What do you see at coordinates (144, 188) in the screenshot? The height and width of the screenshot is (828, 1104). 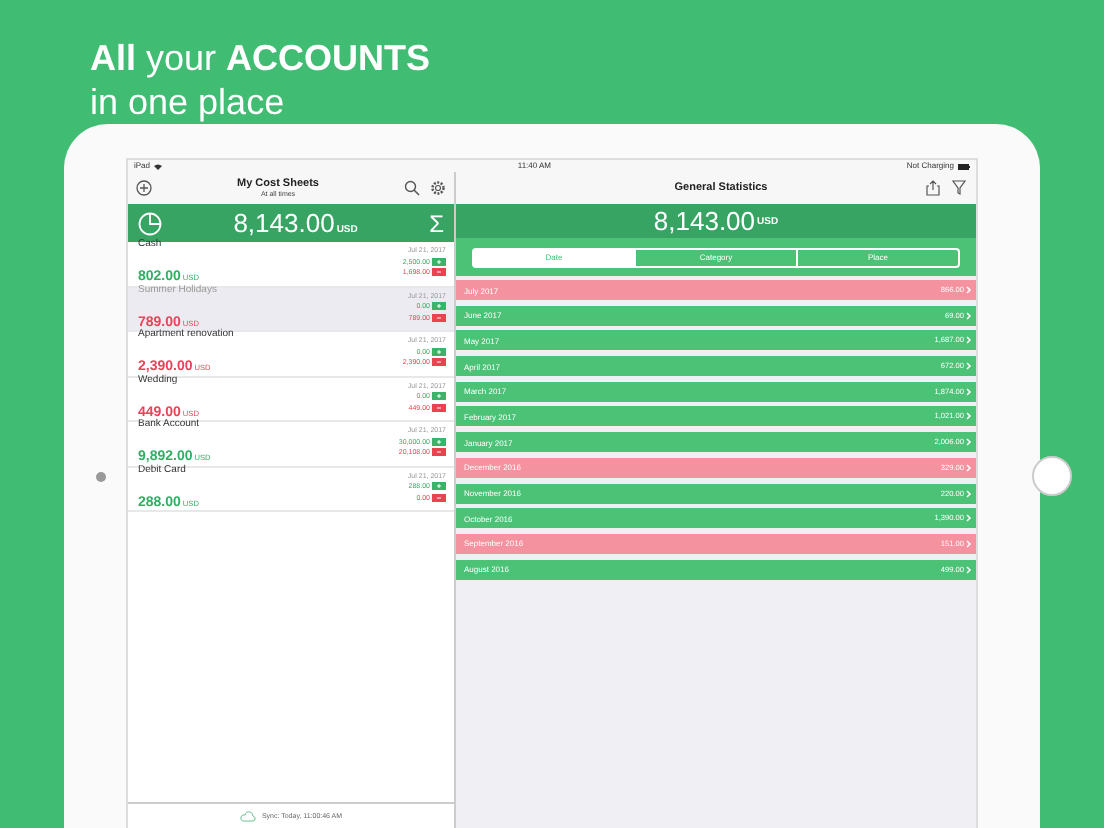 I see `plus-circle-icon` at bounding box center [144, 188].